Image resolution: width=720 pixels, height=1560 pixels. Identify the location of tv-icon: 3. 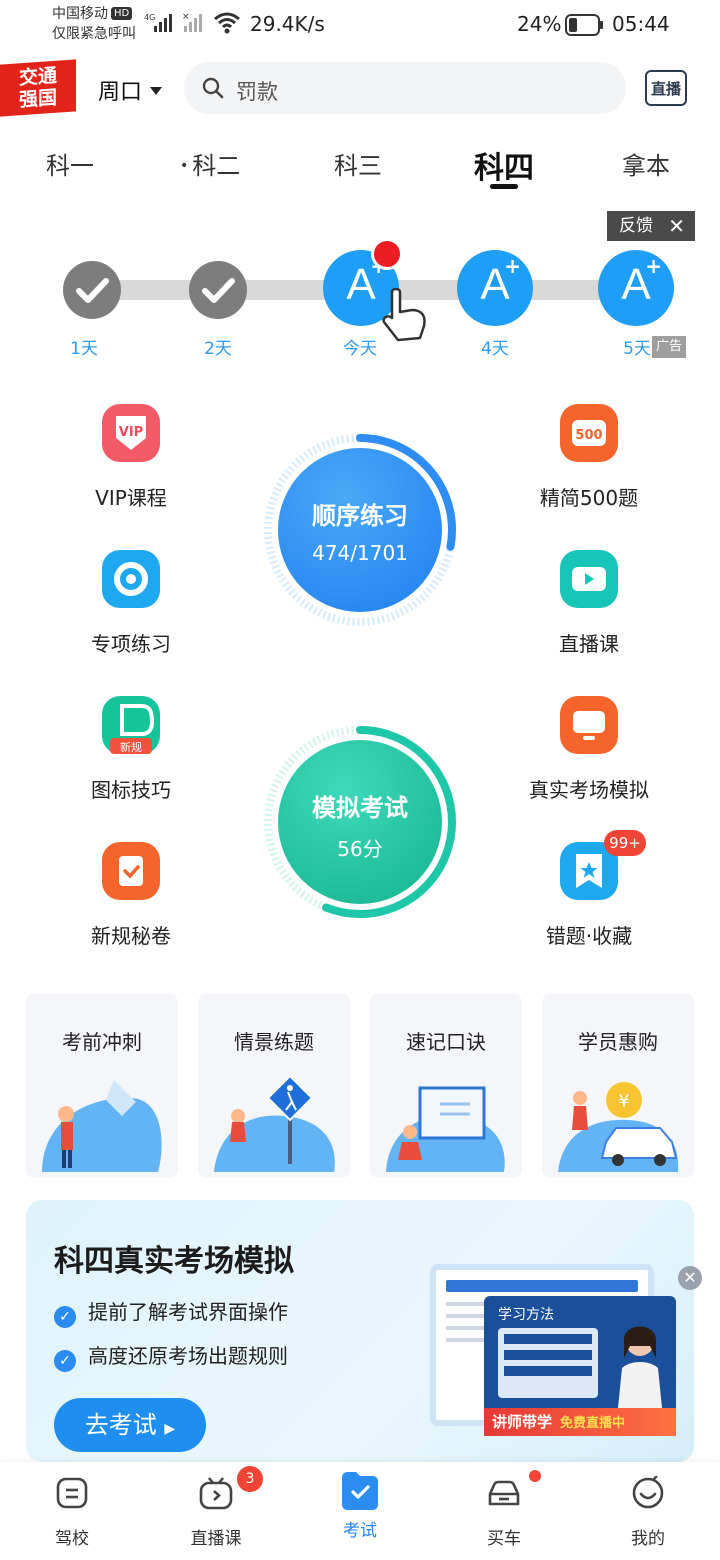
(231, 1488).